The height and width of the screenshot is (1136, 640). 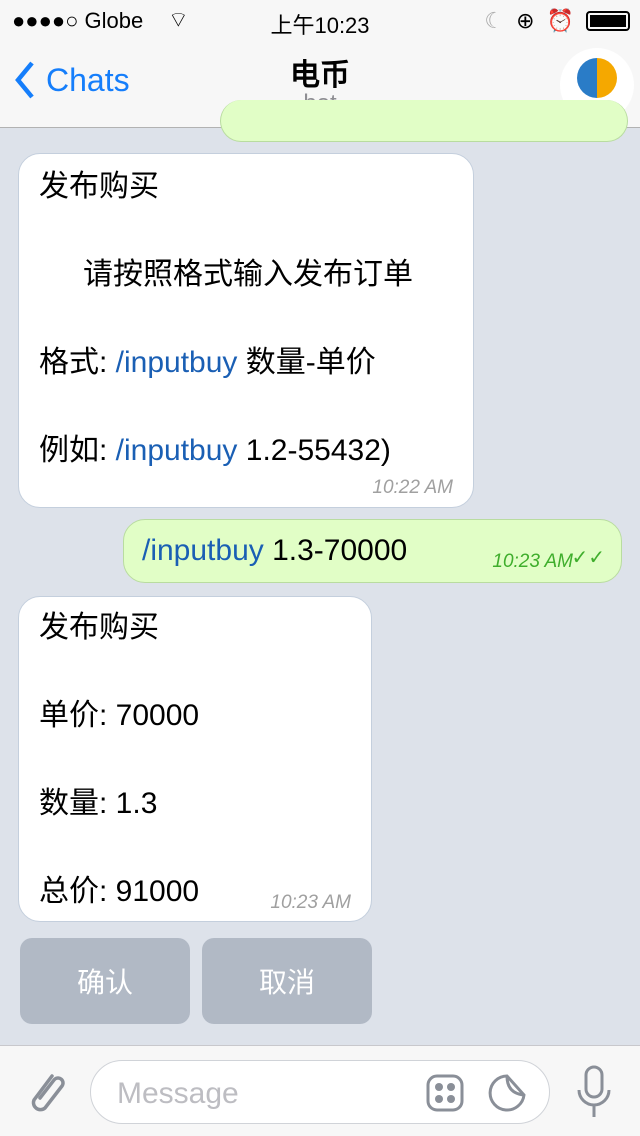 What do you see at coordinates (320, 75) in the screenshot?
I see `chat-title: 电币` at bounding box center [320, 75].